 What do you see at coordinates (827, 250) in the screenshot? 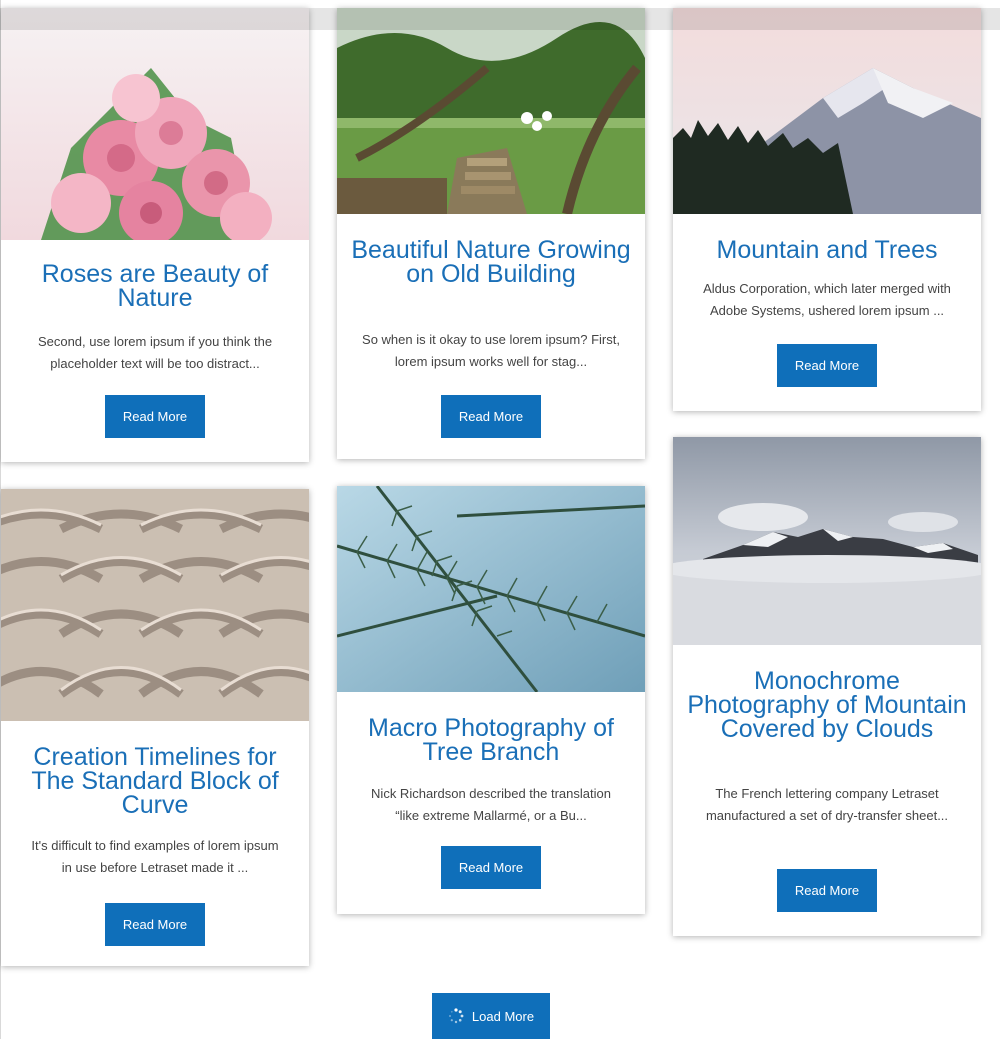
I see `post-title: Mountain and Trees` at bounding box center [827, 250].